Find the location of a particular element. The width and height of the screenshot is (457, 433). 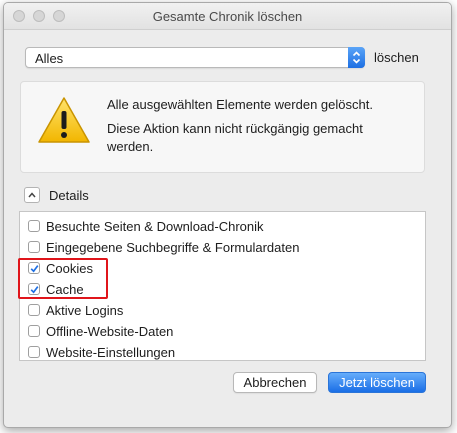

details-toggle-button is located at coordinates (32, 195).